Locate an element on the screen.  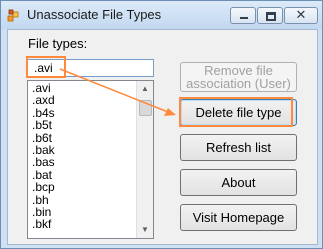
list-item: .bcp is located at coordinates (43, 187).